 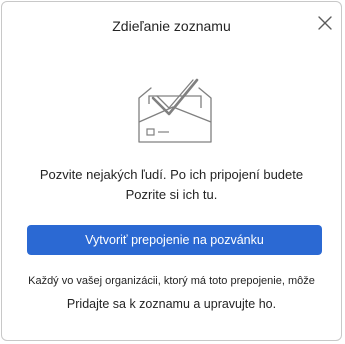 What do you see at coordinates (174, 240) in the screenshot?
I see `create-invite-link-button: Vytvoriť prepojenie na pozvánku` at bounding box center [174, 240].